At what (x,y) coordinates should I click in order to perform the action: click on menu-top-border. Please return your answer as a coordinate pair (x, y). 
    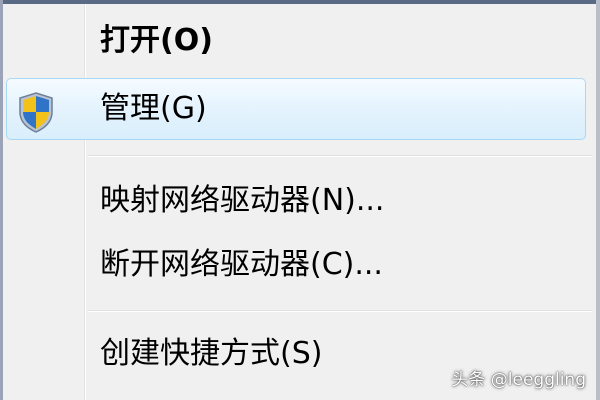
    Looking at the image, I should click on (300, 2).